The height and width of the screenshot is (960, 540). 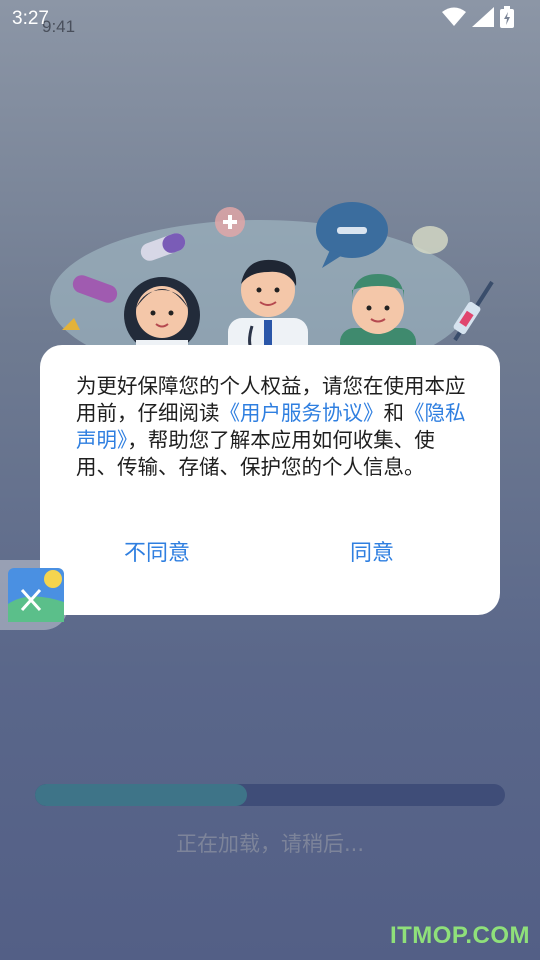 I want to click on gallery-app-icon, so click(x=36, y=595).